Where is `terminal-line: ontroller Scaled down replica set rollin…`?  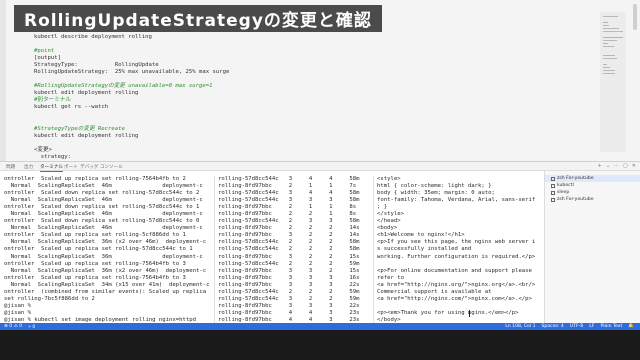
terminal-line: ontroller Scaled down replica set rollin… is located at coordinates (102, 221).